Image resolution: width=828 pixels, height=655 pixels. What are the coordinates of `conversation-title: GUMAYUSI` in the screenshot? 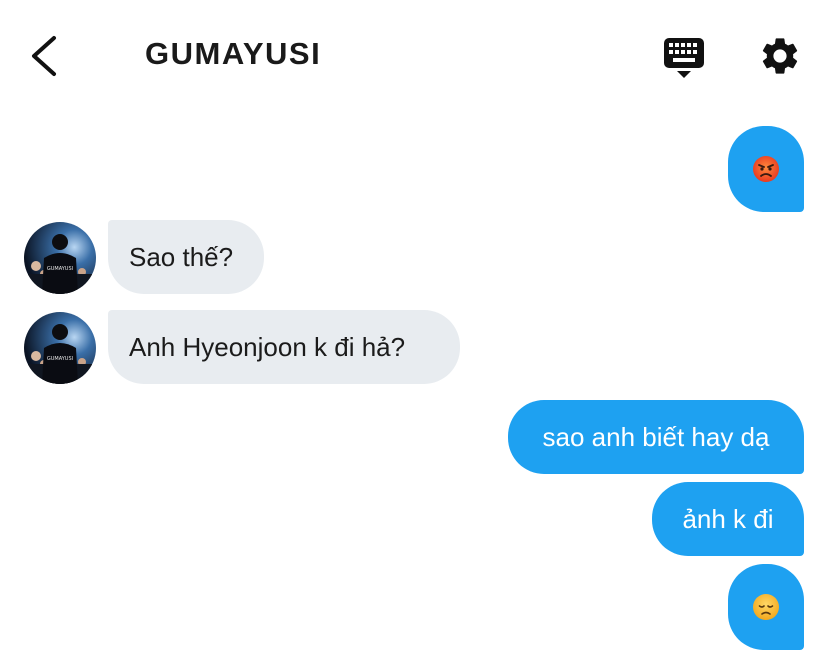 It's located at (233, 53).